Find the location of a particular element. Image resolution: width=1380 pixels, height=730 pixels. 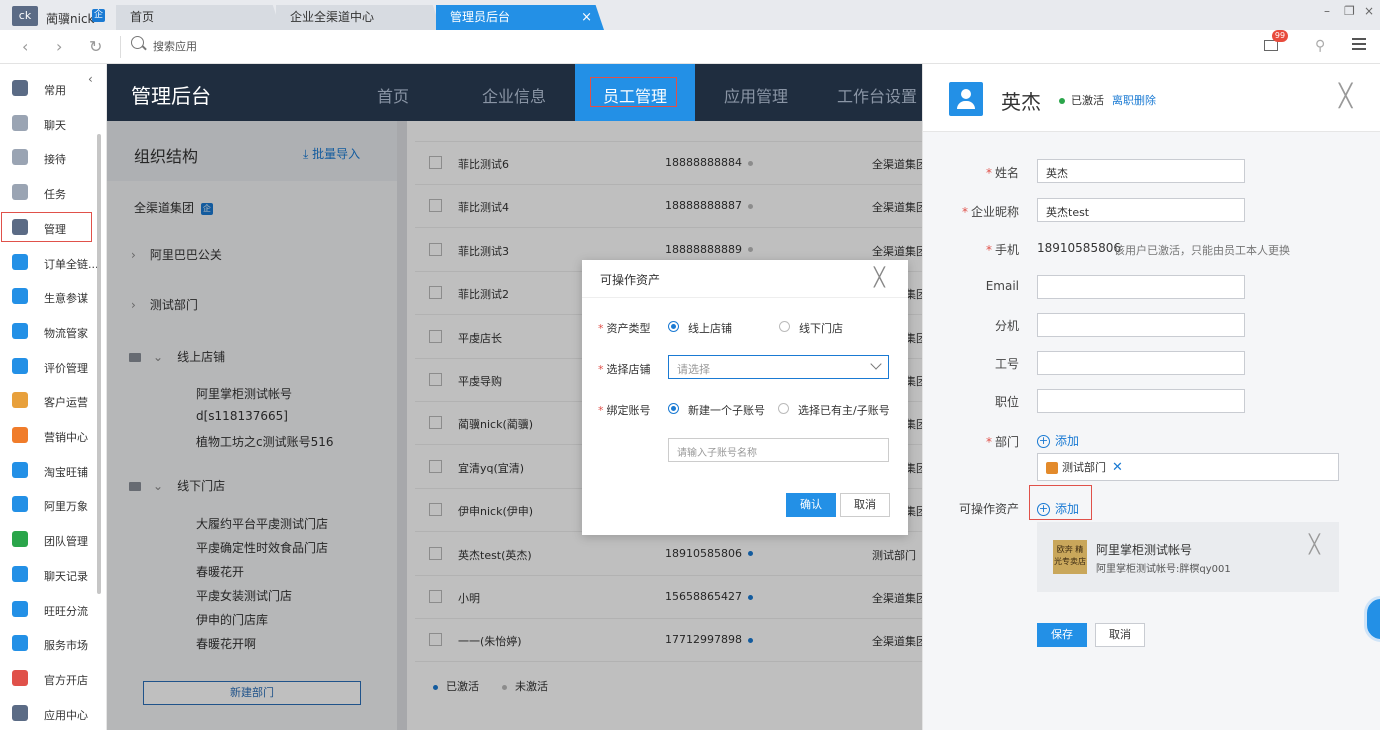

email-field is located at coordinates (1141, 287).